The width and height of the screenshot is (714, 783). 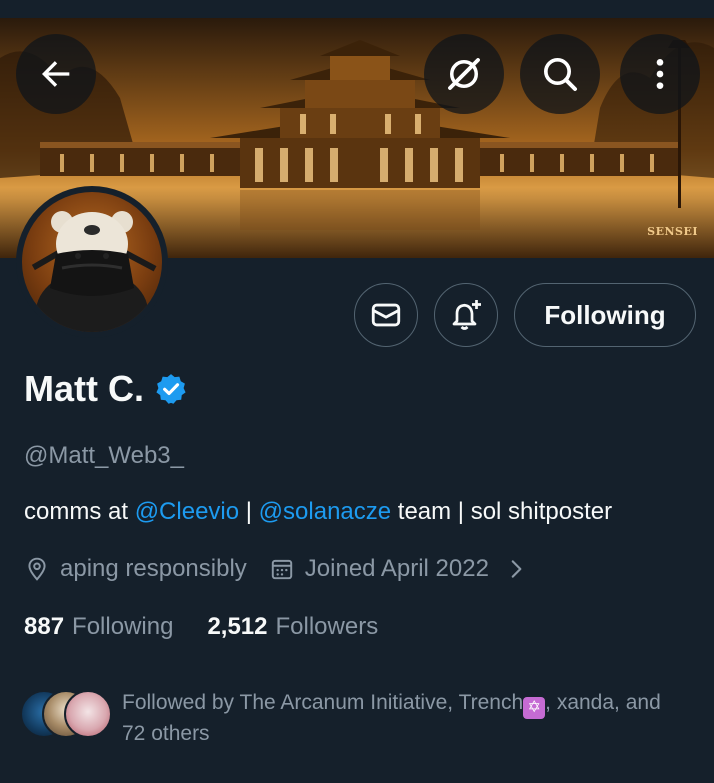 I want to click on search-button, so click(x=560, y=74).